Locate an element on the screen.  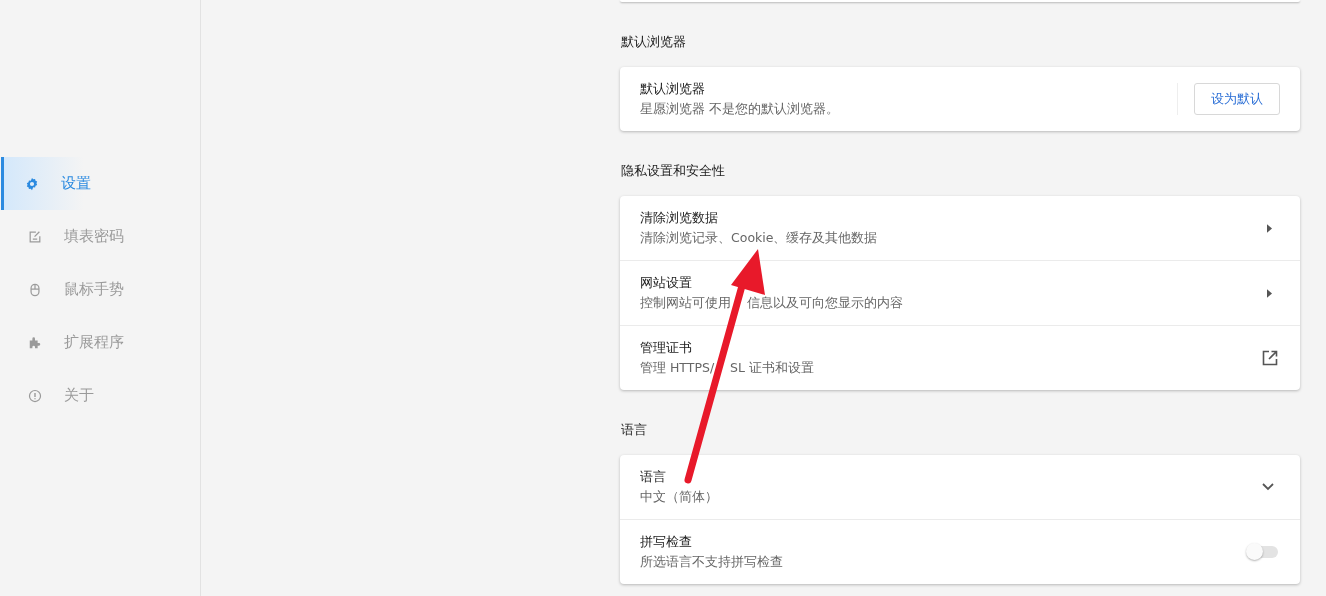
sidebar-item: 关于 is located at coordinates (100, 395).